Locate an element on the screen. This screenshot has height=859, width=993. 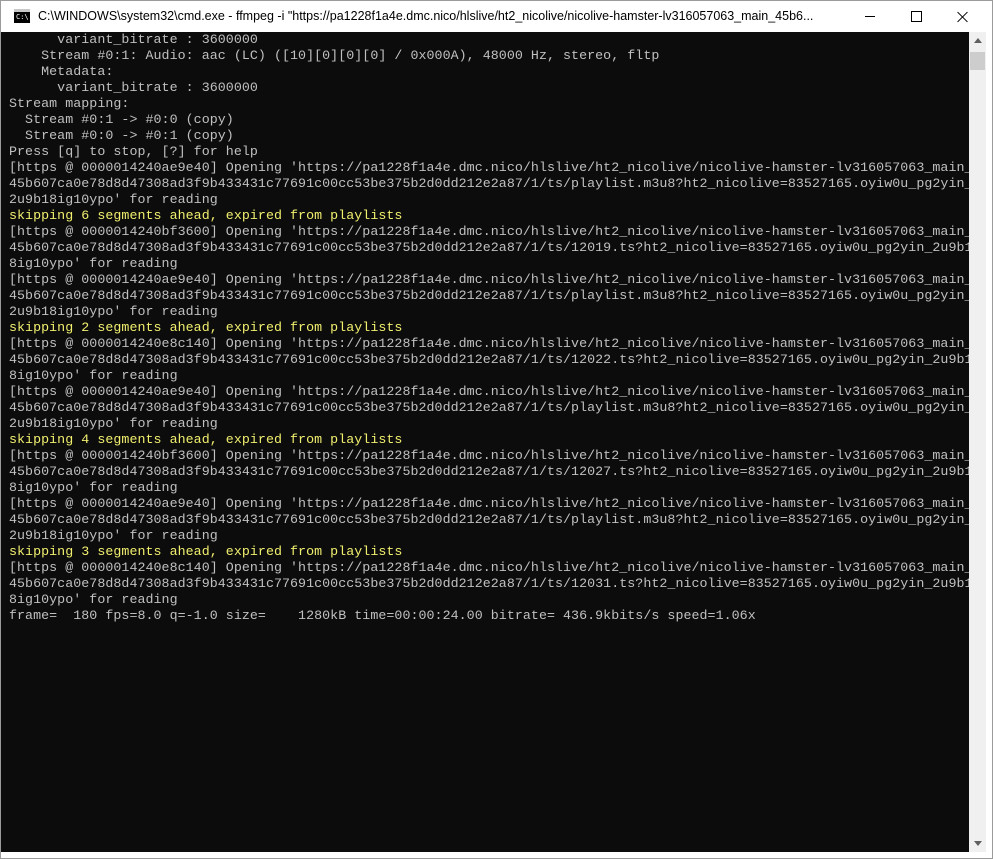
app-icon-text: C:\ is located at coordinates (22, 17).